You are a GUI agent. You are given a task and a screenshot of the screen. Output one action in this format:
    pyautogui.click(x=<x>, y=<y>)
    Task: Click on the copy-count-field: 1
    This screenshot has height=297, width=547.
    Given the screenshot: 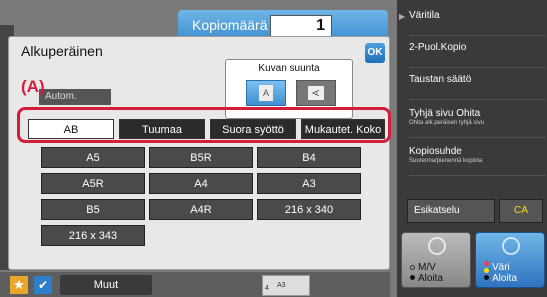 What is the action you would take?
    pyautogui.click(x=301, y=26)
    